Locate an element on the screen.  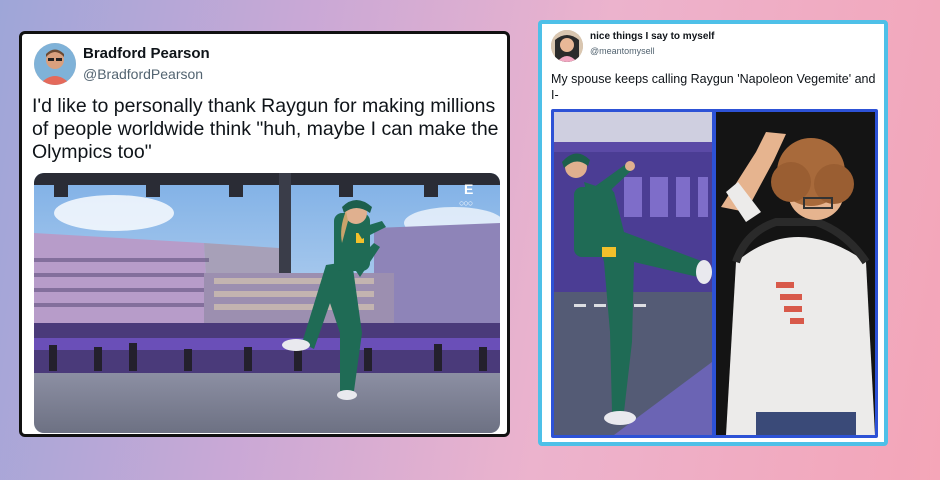
channel-logo: E is located at coordinates (469, 189).